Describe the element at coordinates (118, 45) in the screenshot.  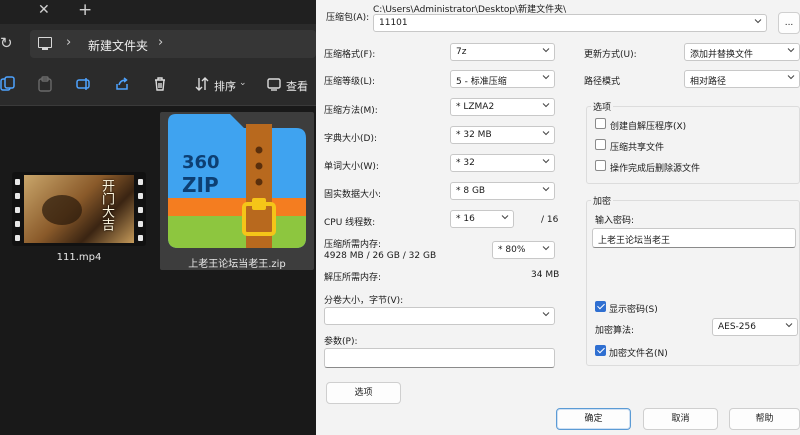
I see `breadcrumb-folder: 新建文件夹` at that location.